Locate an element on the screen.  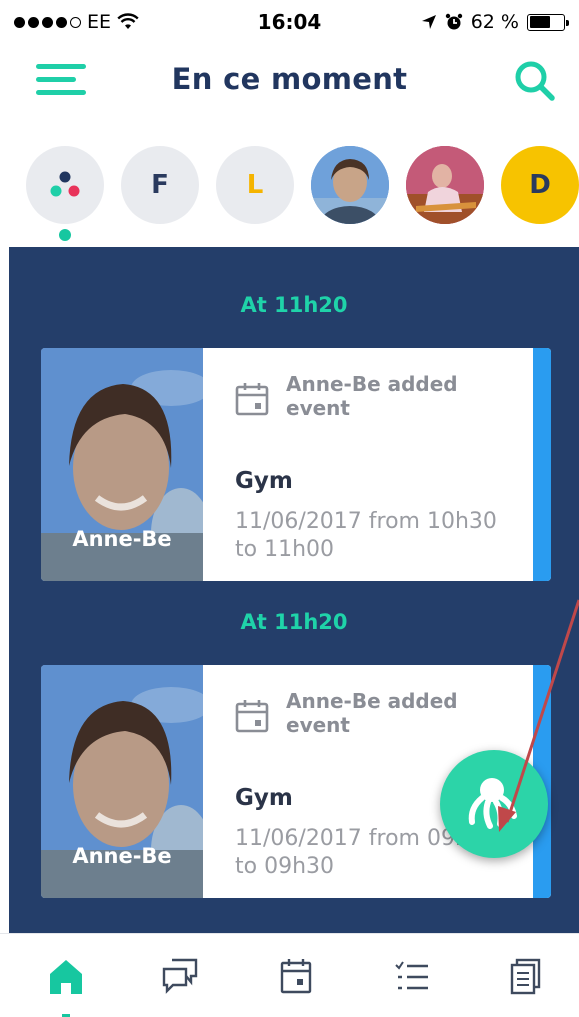
calendar-icon is located at coordinates (296, 976).